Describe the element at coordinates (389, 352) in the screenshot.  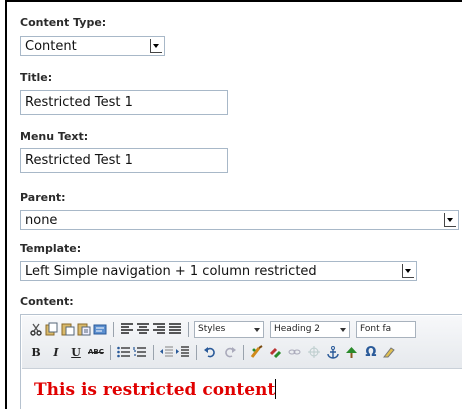
I see `eraser-icon` at that location.